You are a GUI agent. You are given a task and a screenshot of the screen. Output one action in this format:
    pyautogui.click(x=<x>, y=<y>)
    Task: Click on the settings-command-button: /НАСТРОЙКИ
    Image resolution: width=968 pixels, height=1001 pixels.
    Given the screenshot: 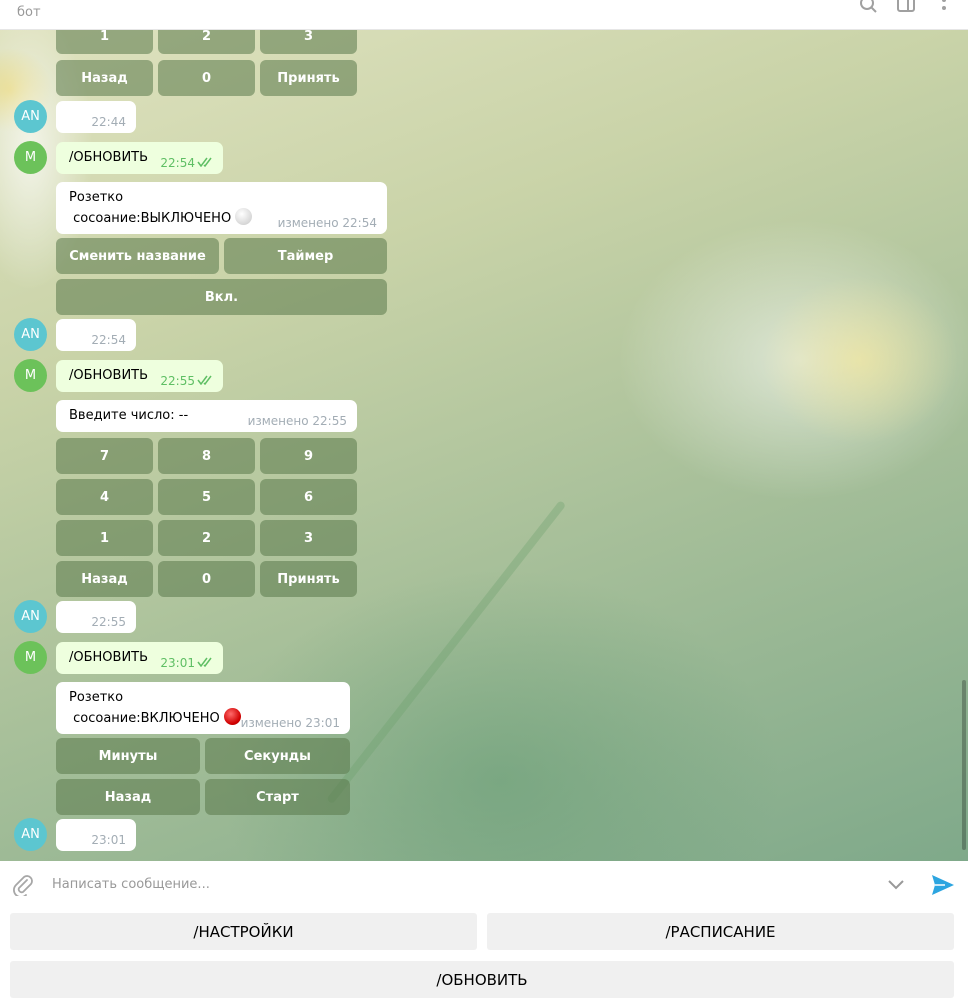 What is the action you would take?
    pyautogui.click(x=243, y=931)
    